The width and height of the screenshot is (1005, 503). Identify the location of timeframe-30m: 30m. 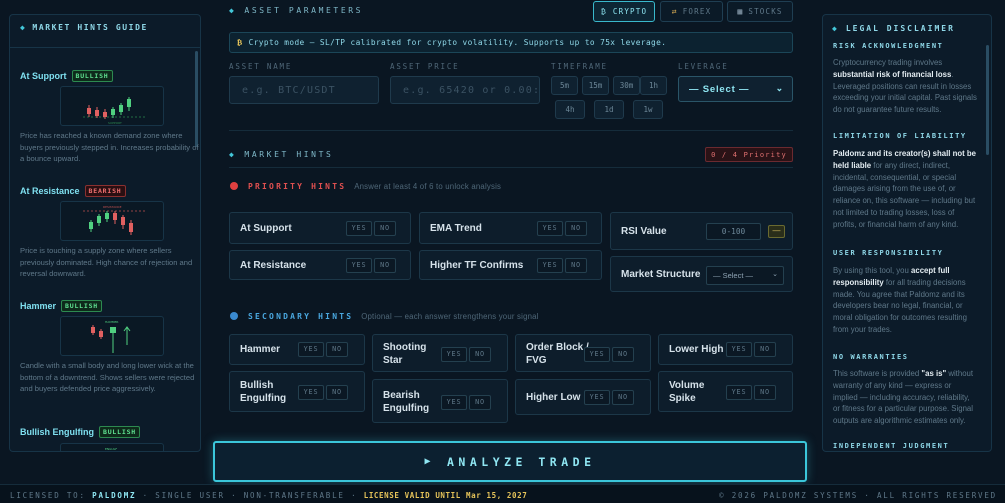
(626, 85).